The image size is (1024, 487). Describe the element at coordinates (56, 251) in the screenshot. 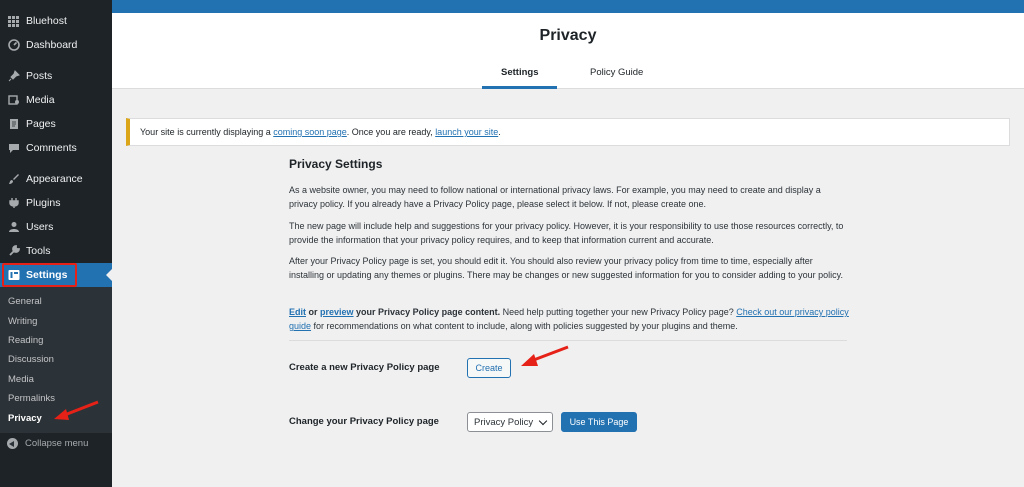

I see `sidebar-item-tools: Tools` at that location.